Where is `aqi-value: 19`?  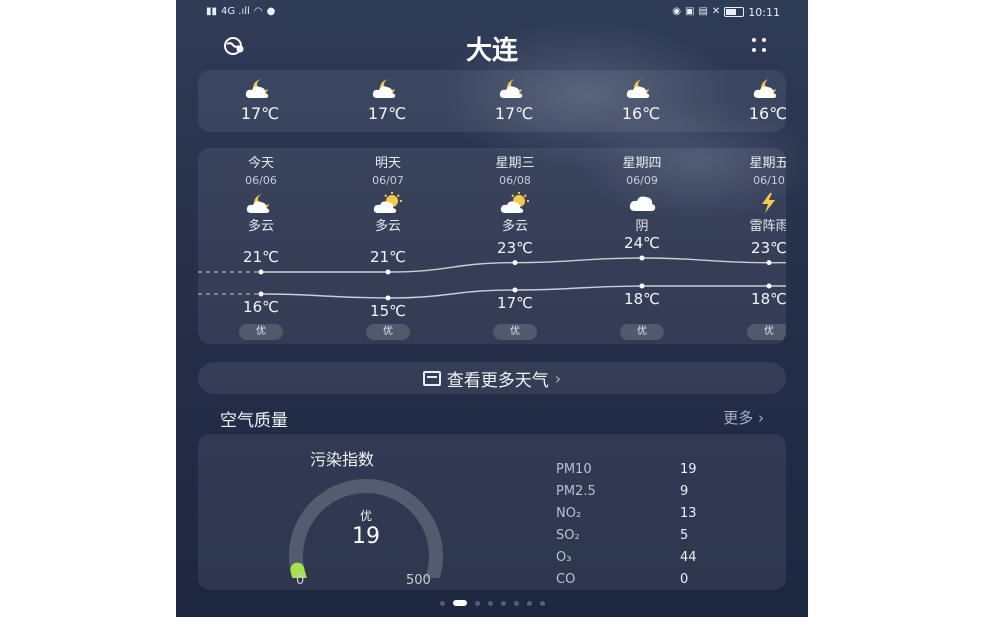
aqi-value: 19 is located at coordinates (366, 536).